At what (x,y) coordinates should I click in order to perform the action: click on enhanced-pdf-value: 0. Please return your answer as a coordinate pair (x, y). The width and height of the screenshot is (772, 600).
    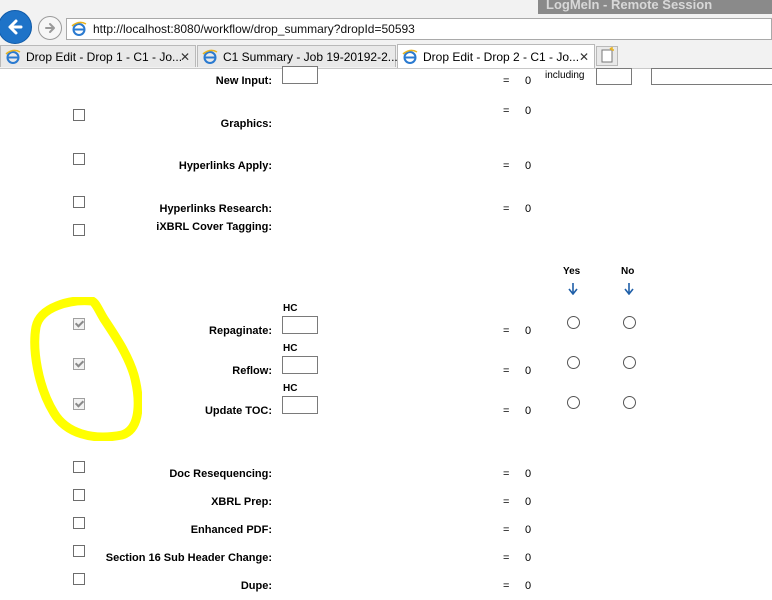
    Looking at the image, I should click on (528, 530).